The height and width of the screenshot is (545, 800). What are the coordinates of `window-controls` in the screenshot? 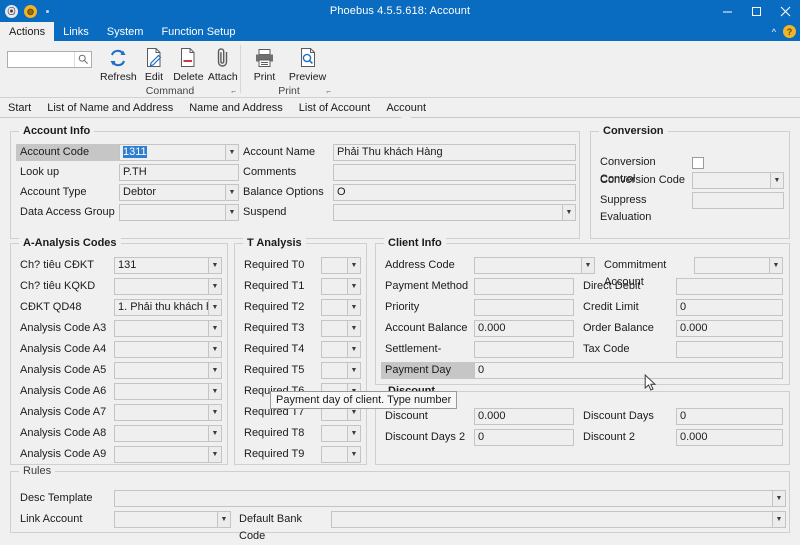 It's located at (756, 11).